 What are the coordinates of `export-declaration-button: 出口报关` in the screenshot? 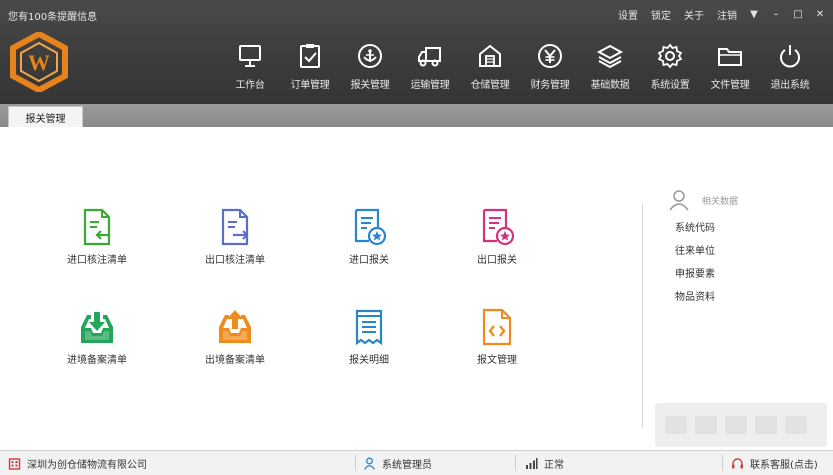 It's located at (497, 236).